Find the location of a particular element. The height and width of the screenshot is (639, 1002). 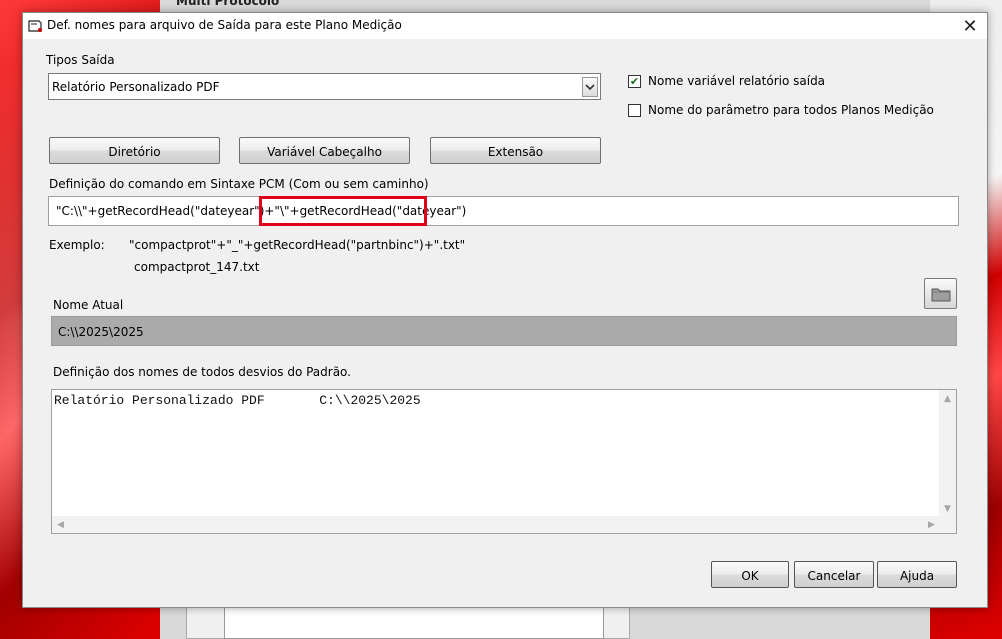

folder-button is located at coordinates (940, 293).